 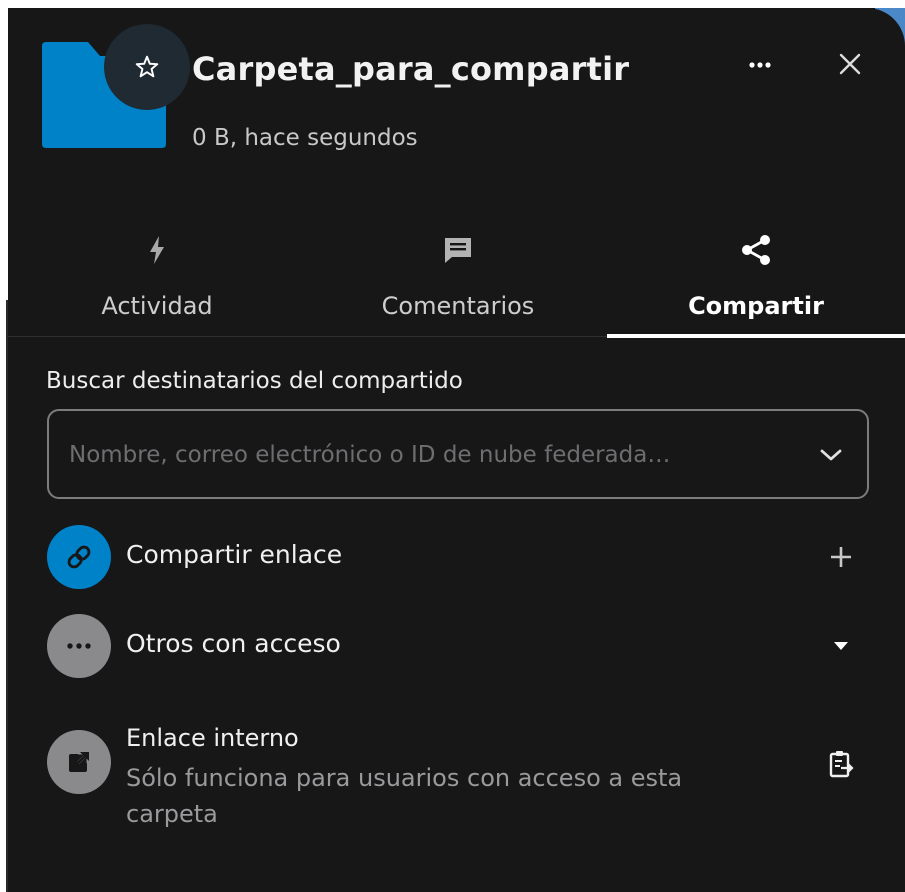 I want to click on tab-label: Compartir, so click(x=756, y=306).